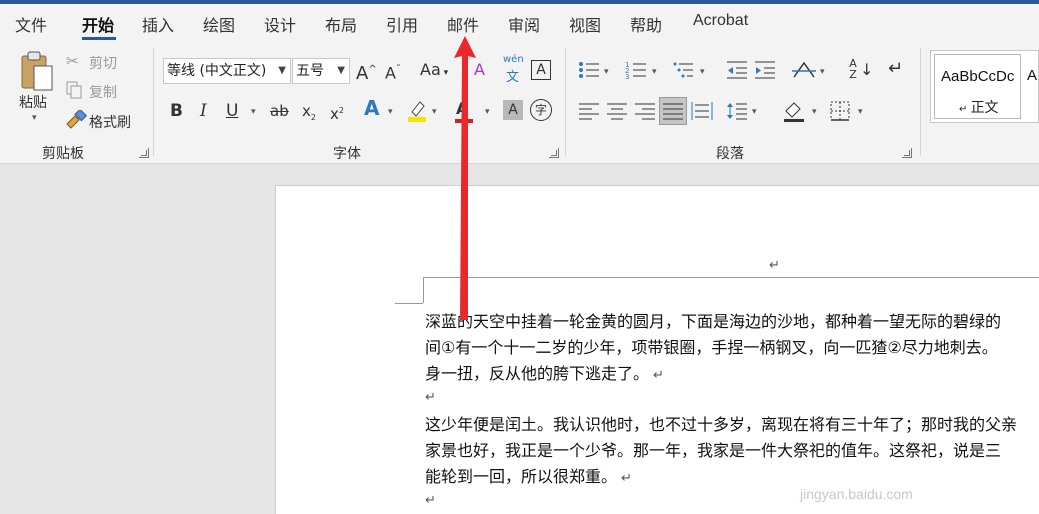 This screenshot has width=1039, height=514. Describe the element at coordinates (794, 111) in the screenshot. I see `shading-icon` at that location.